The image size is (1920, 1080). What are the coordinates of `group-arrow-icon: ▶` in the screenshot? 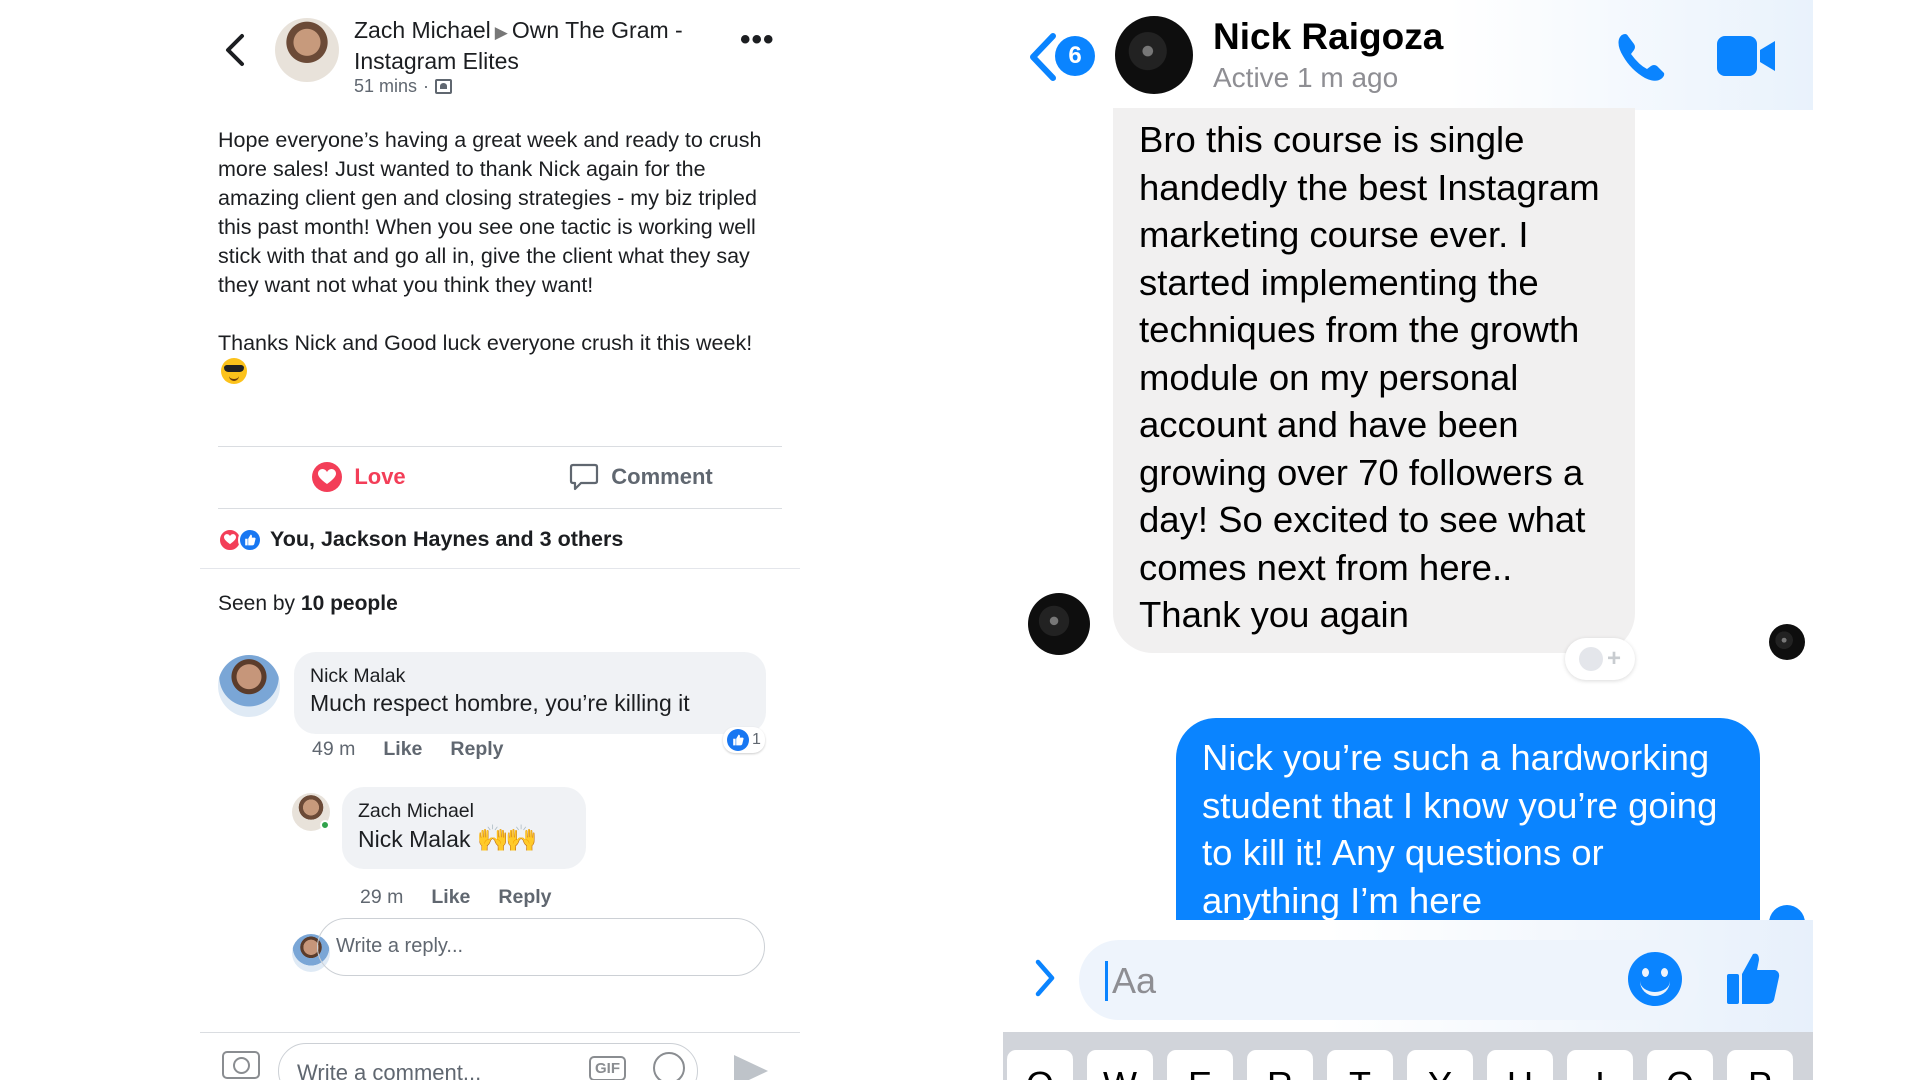 It's located at (501, 32).